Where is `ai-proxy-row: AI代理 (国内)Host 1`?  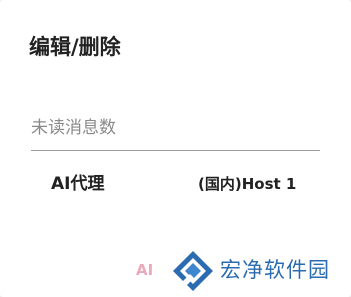 ai-proxy-row: AI代理 (国内)Host 1 is located at coordinates (175, 184).